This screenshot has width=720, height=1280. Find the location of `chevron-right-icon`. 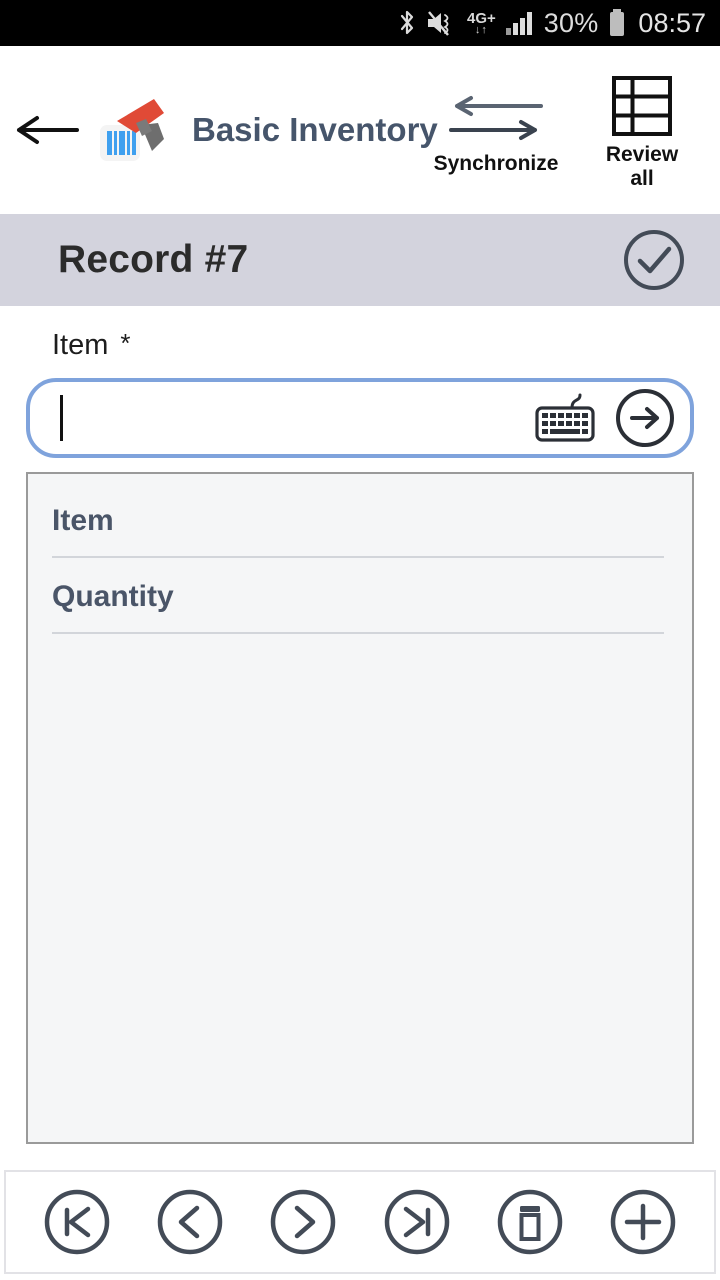

chevron-right-icon is located at coordinates (303, 1222).